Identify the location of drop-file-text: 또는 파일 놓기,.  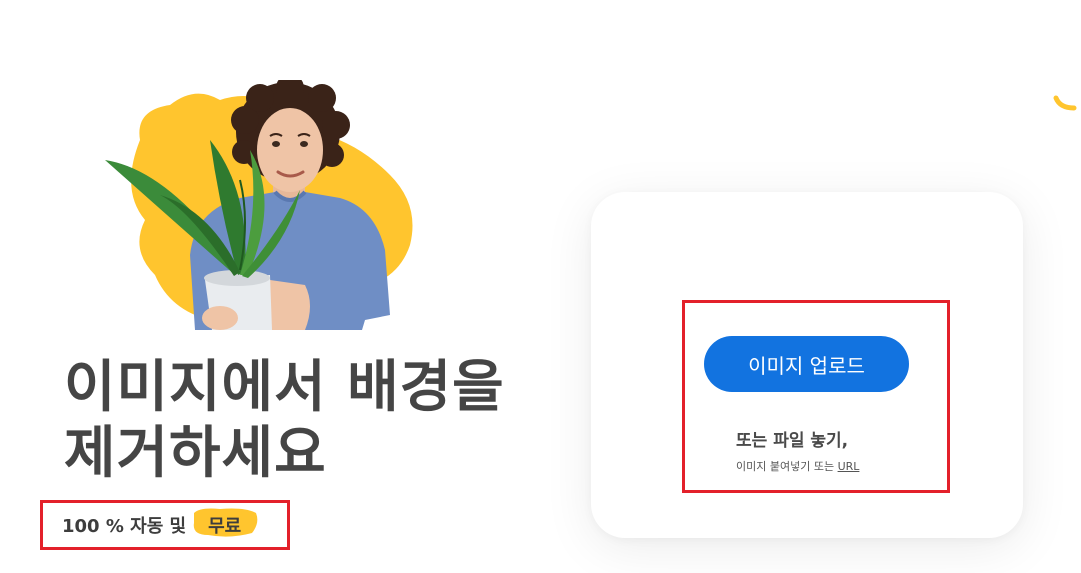
(792, 441).